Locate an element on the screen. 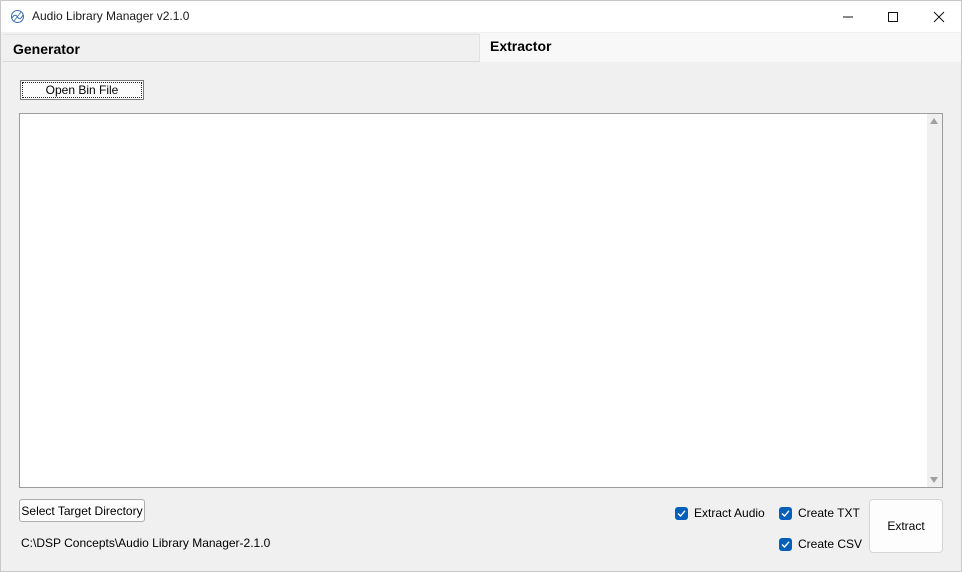  maximize-button is located at coordinates (893, 16).